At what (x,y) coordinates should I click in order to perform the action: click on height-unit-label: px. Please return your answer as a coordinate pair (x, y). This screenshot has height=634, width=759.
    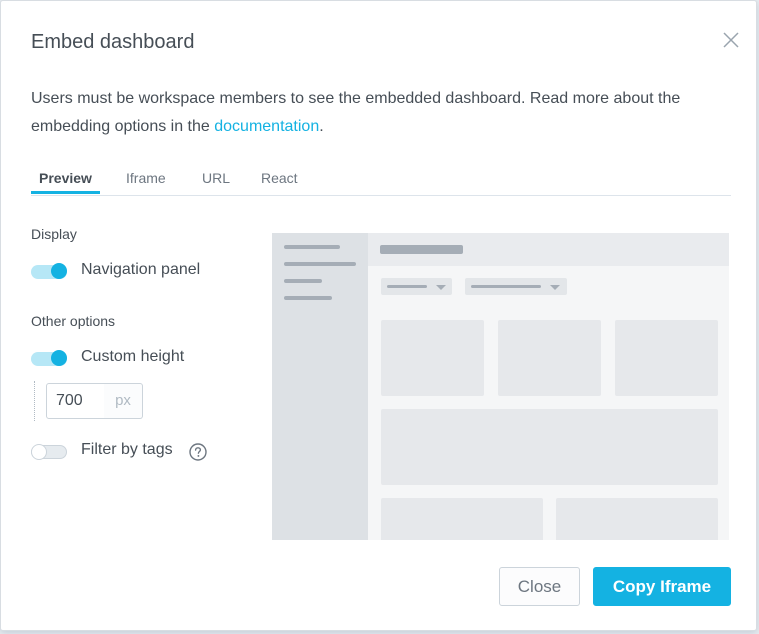
    Looking at the image, I should click on (123, 401).